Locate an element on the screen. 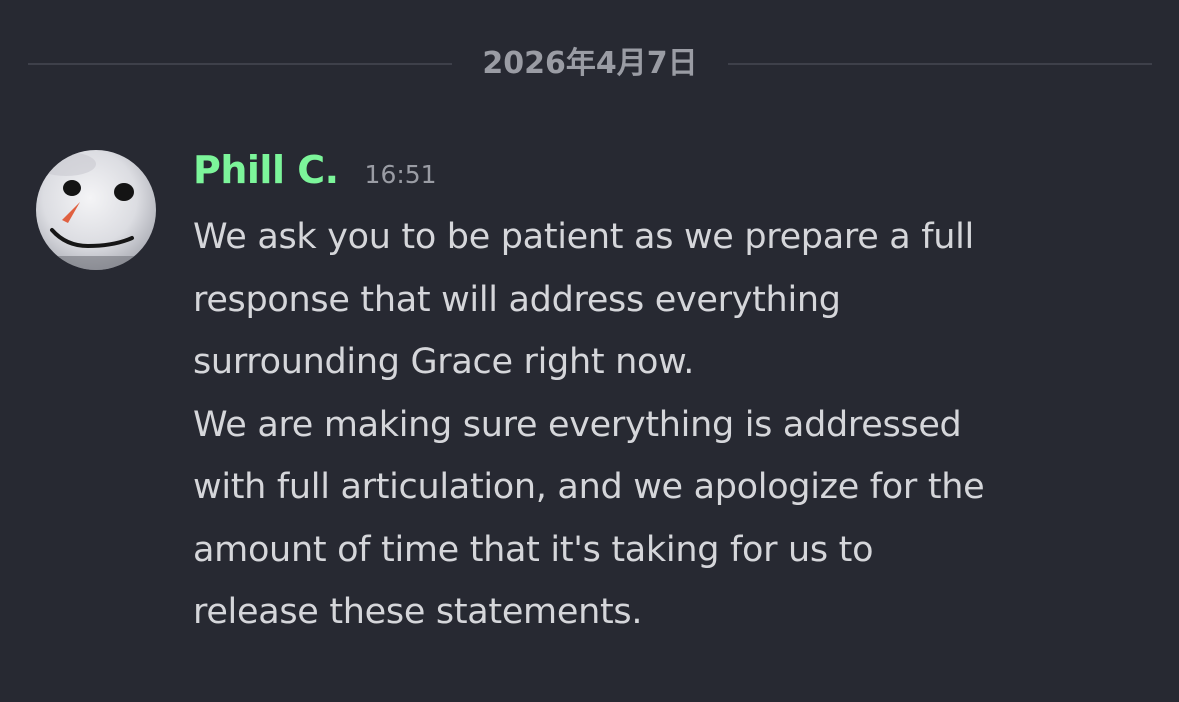  message-header: Phill C. 16:51 is located at coordinates (678, 171).